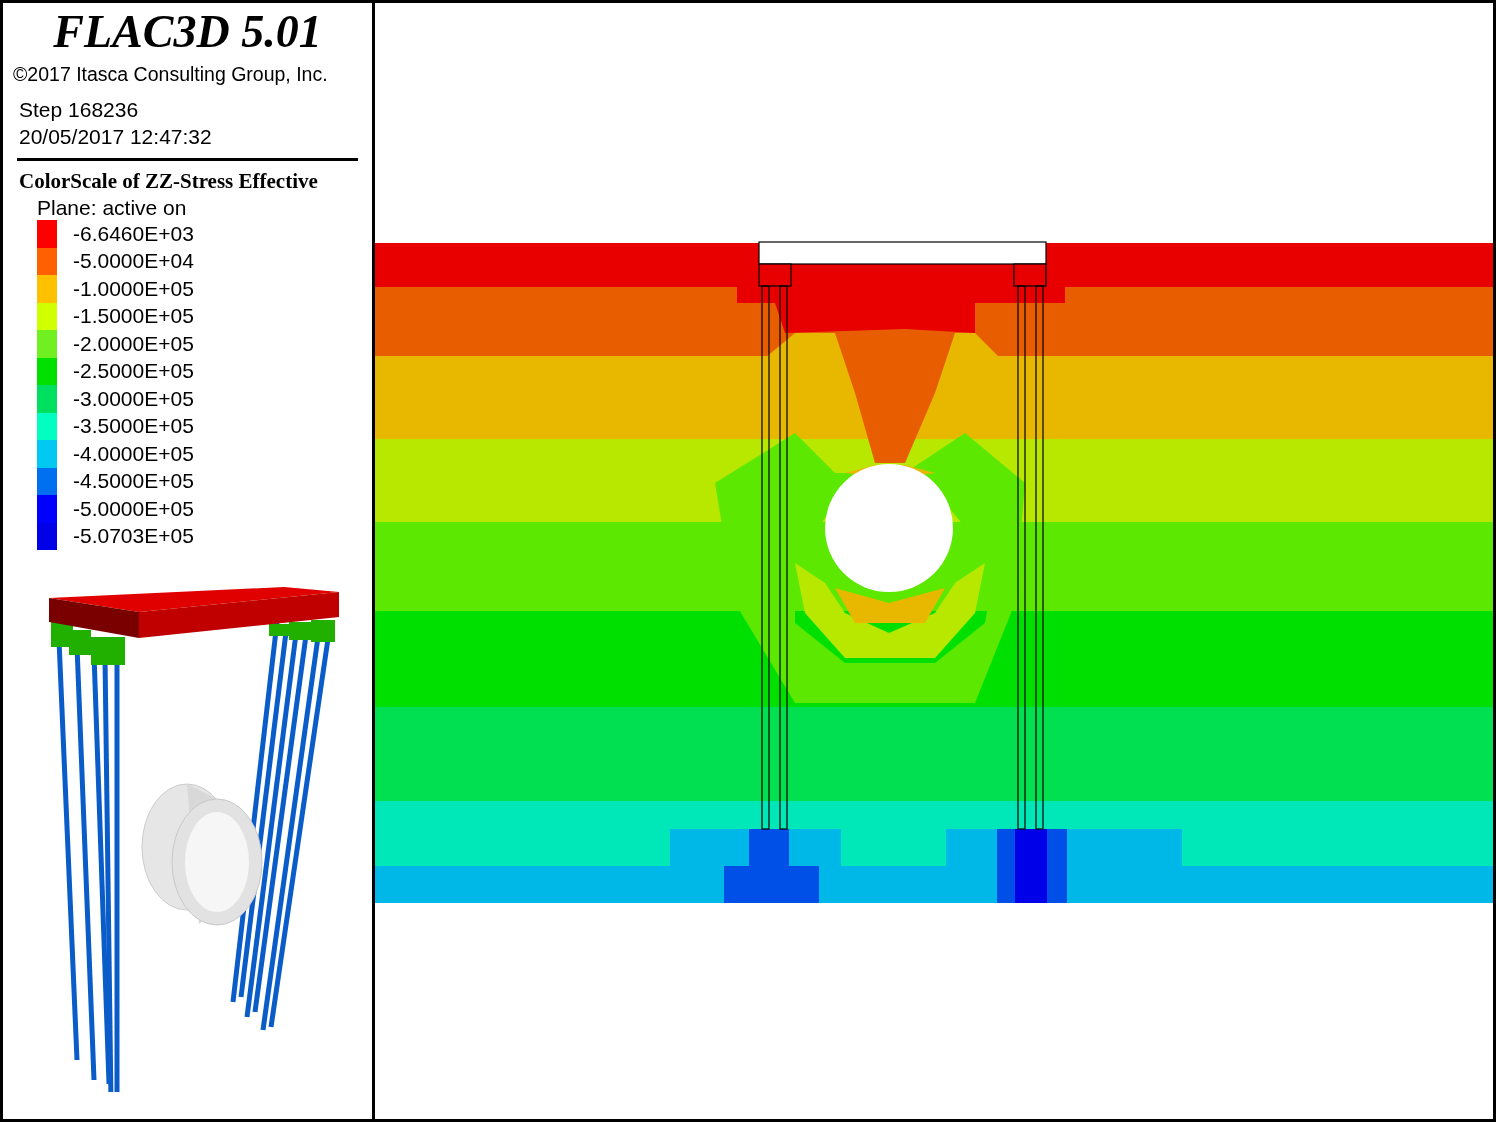 This screenshot has height=1122, width=1496. Describe the element at coordinates (170, 74) in the screenshot. I see `copyright-text: ©2017 Itasca Consulting Group, Inc.` at that location.